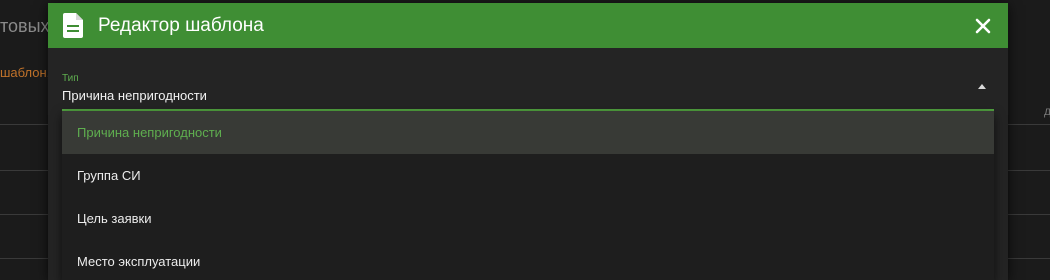 This screenshot has width=1050, height=280. What do you see at coordinates (181, 25) in the screenshot?
I see `dialog-title: Редактор шаблона` at bounding box center [181, 25].